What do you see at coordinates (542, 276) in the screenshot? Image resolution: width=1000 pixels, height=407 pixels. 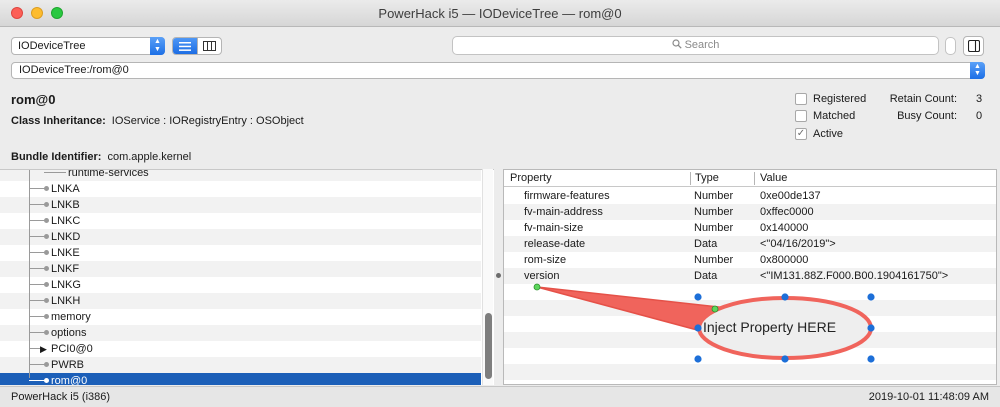 I see `property-name: version` at bounding box center [542, 276].